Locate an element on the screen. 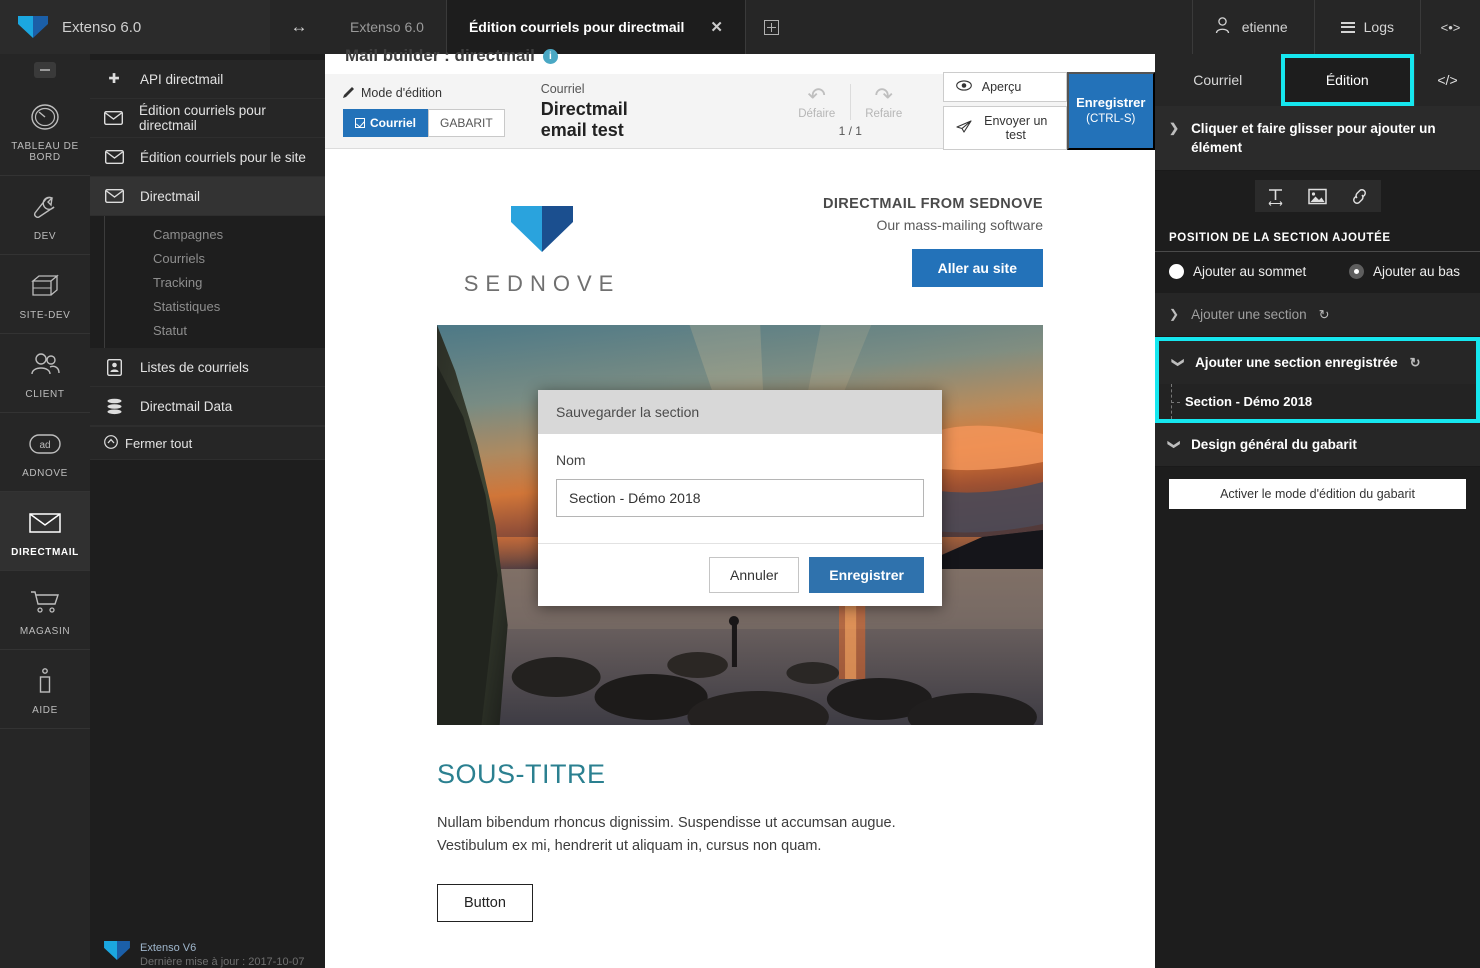 Image resolution: width=1480 pixels, height=968 pixels. nav-item-listes-de-courriels: Listes de courriels is located at coordinates (207, 367).